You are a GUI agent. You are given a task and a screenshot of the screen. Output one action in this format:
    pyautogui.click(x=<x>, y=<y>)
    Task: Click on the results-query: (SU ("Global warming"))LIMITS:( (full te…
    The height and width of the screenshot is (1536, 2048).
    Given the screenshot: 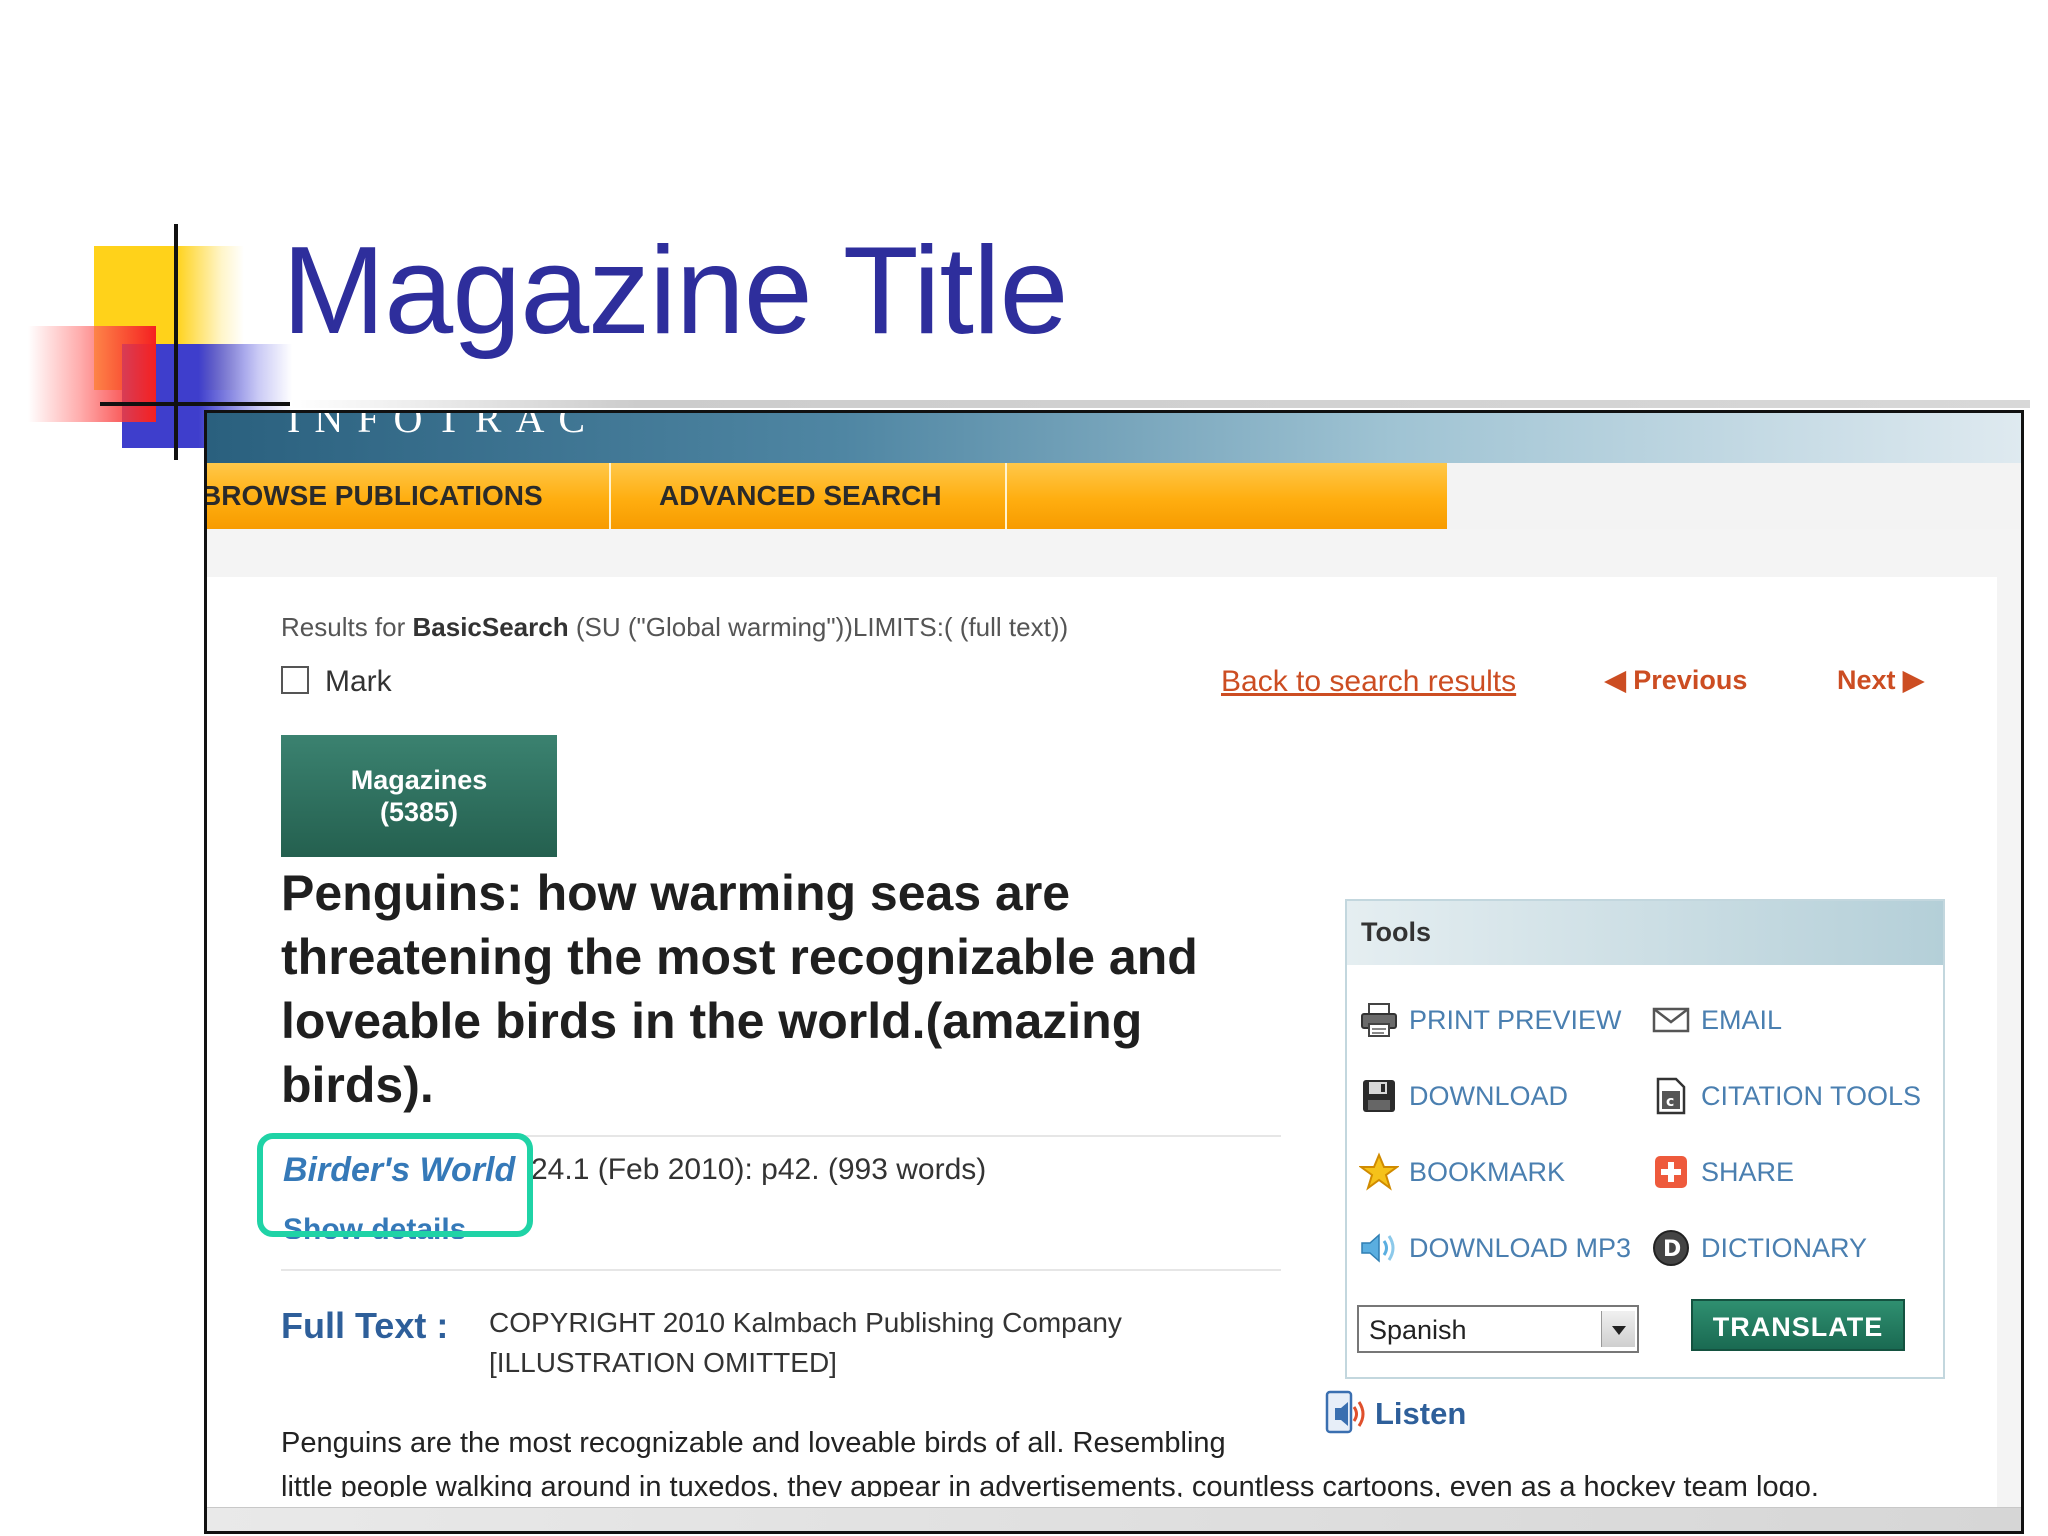 What is the action you would take?
    pyautogui.click(x=822, y=627)
    